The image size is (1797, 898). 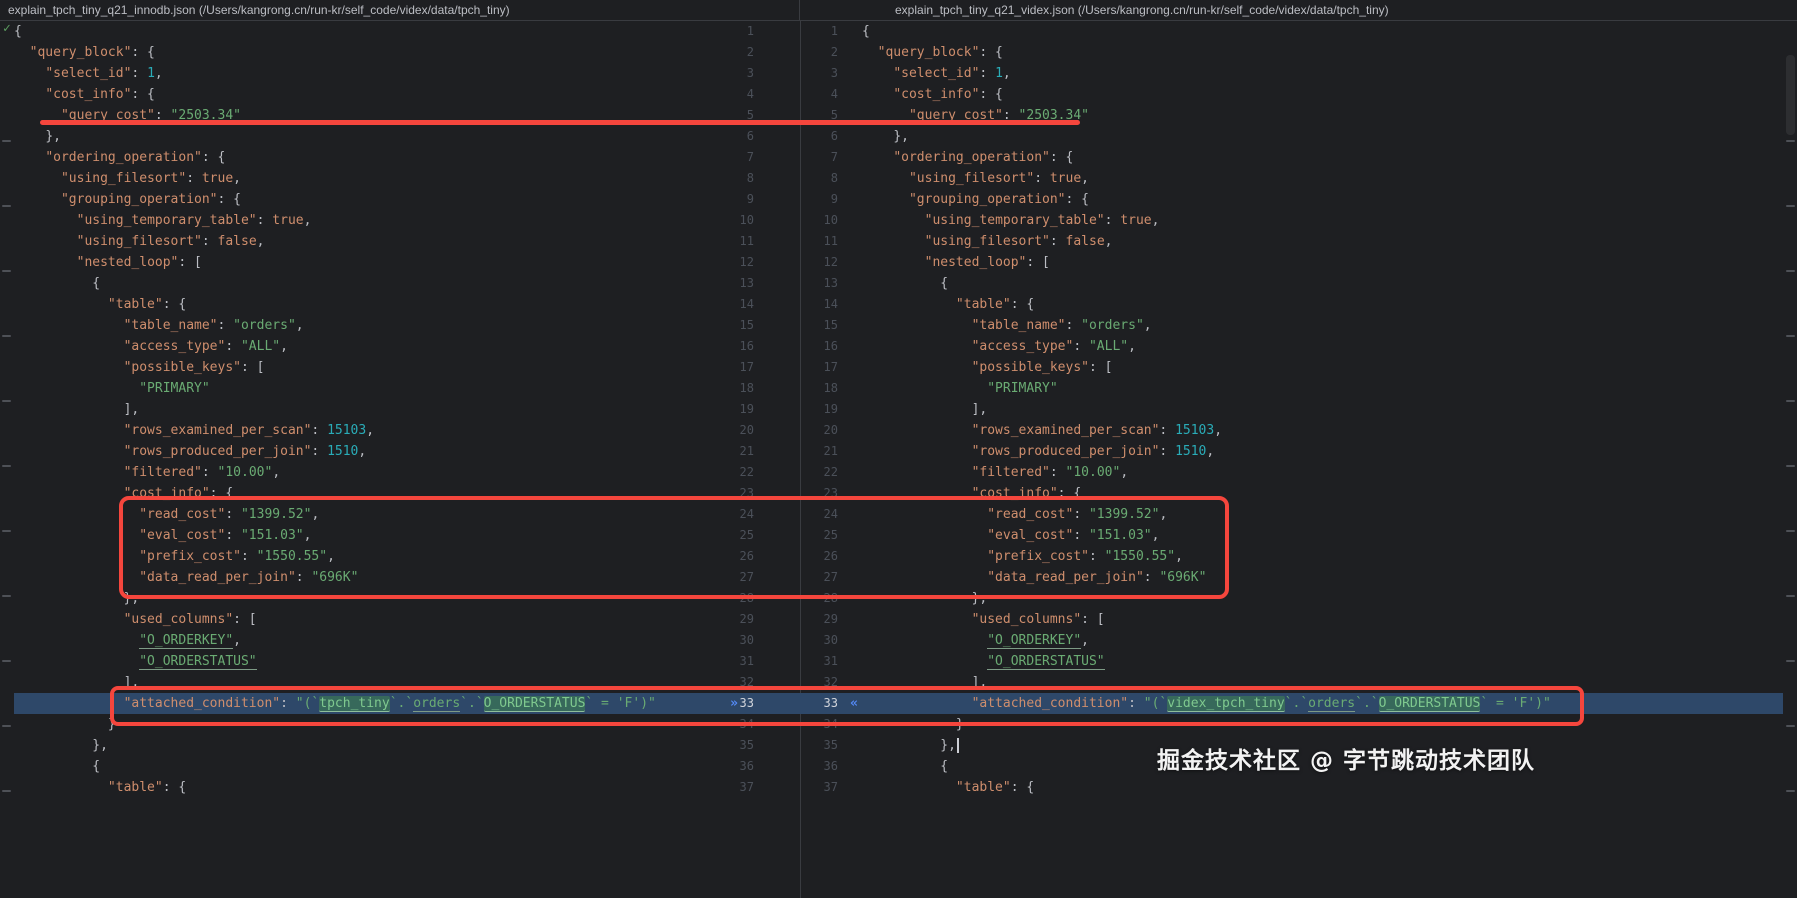 What do you see at coordinates (831, 73) in the screenshot?
I see `right-line-number: 3` at bounding box center [831, 73].